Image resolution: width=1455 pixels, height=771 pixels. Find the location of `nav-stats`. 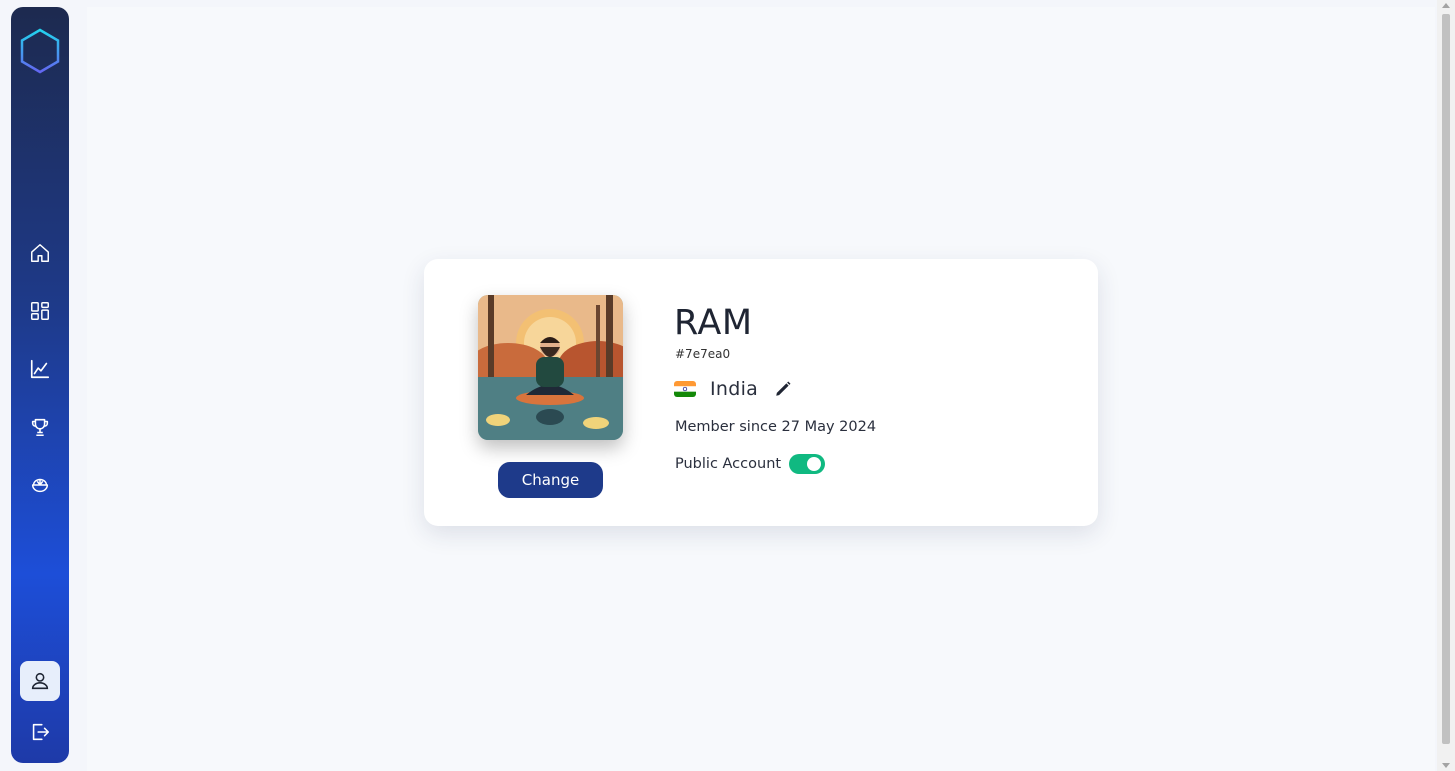

nav-stats is located at coordinates (40, 369).